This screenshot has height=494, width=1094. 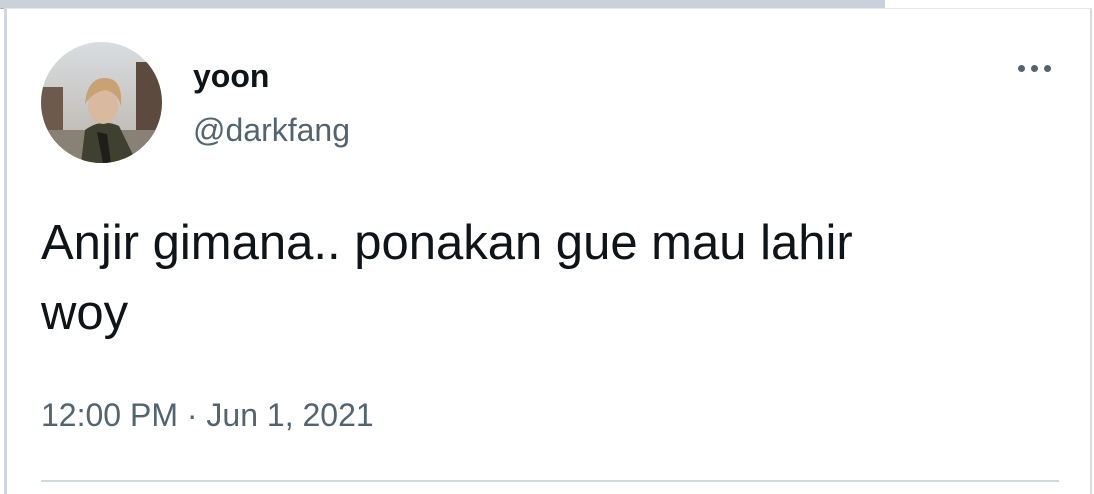 I want to click on user-handle: @darkfang, so click(x=271, y=130).